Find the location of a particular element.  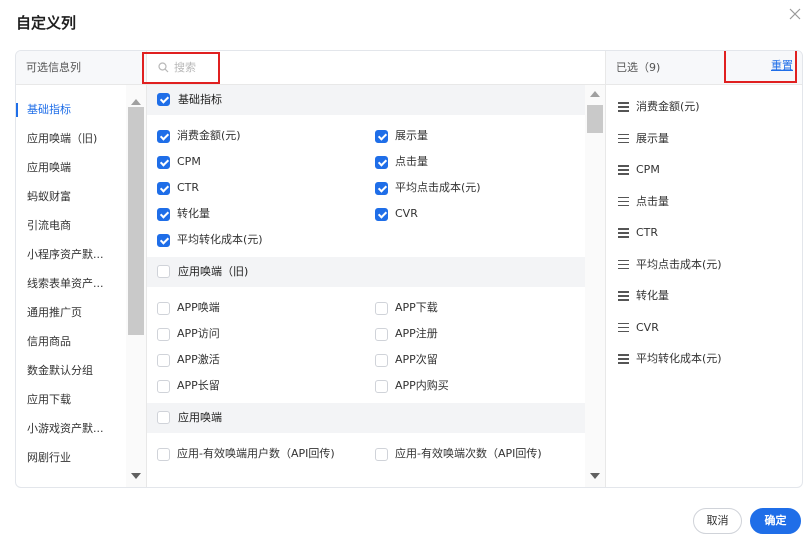

available-columns-header: 可选信息列 is located at coordinates (81, 68).